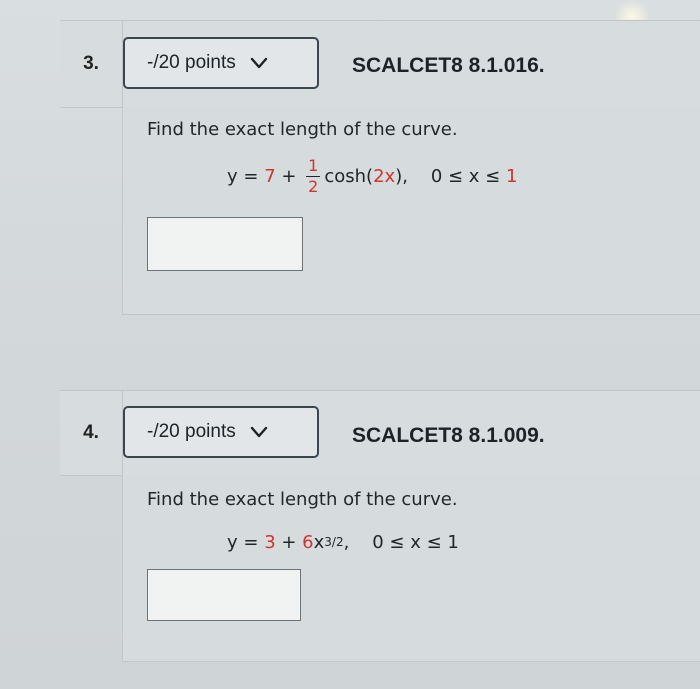 Image resolution: width=700 pixels, height=689 pixels. I want to click on question-number: 3., so click(91, 64).